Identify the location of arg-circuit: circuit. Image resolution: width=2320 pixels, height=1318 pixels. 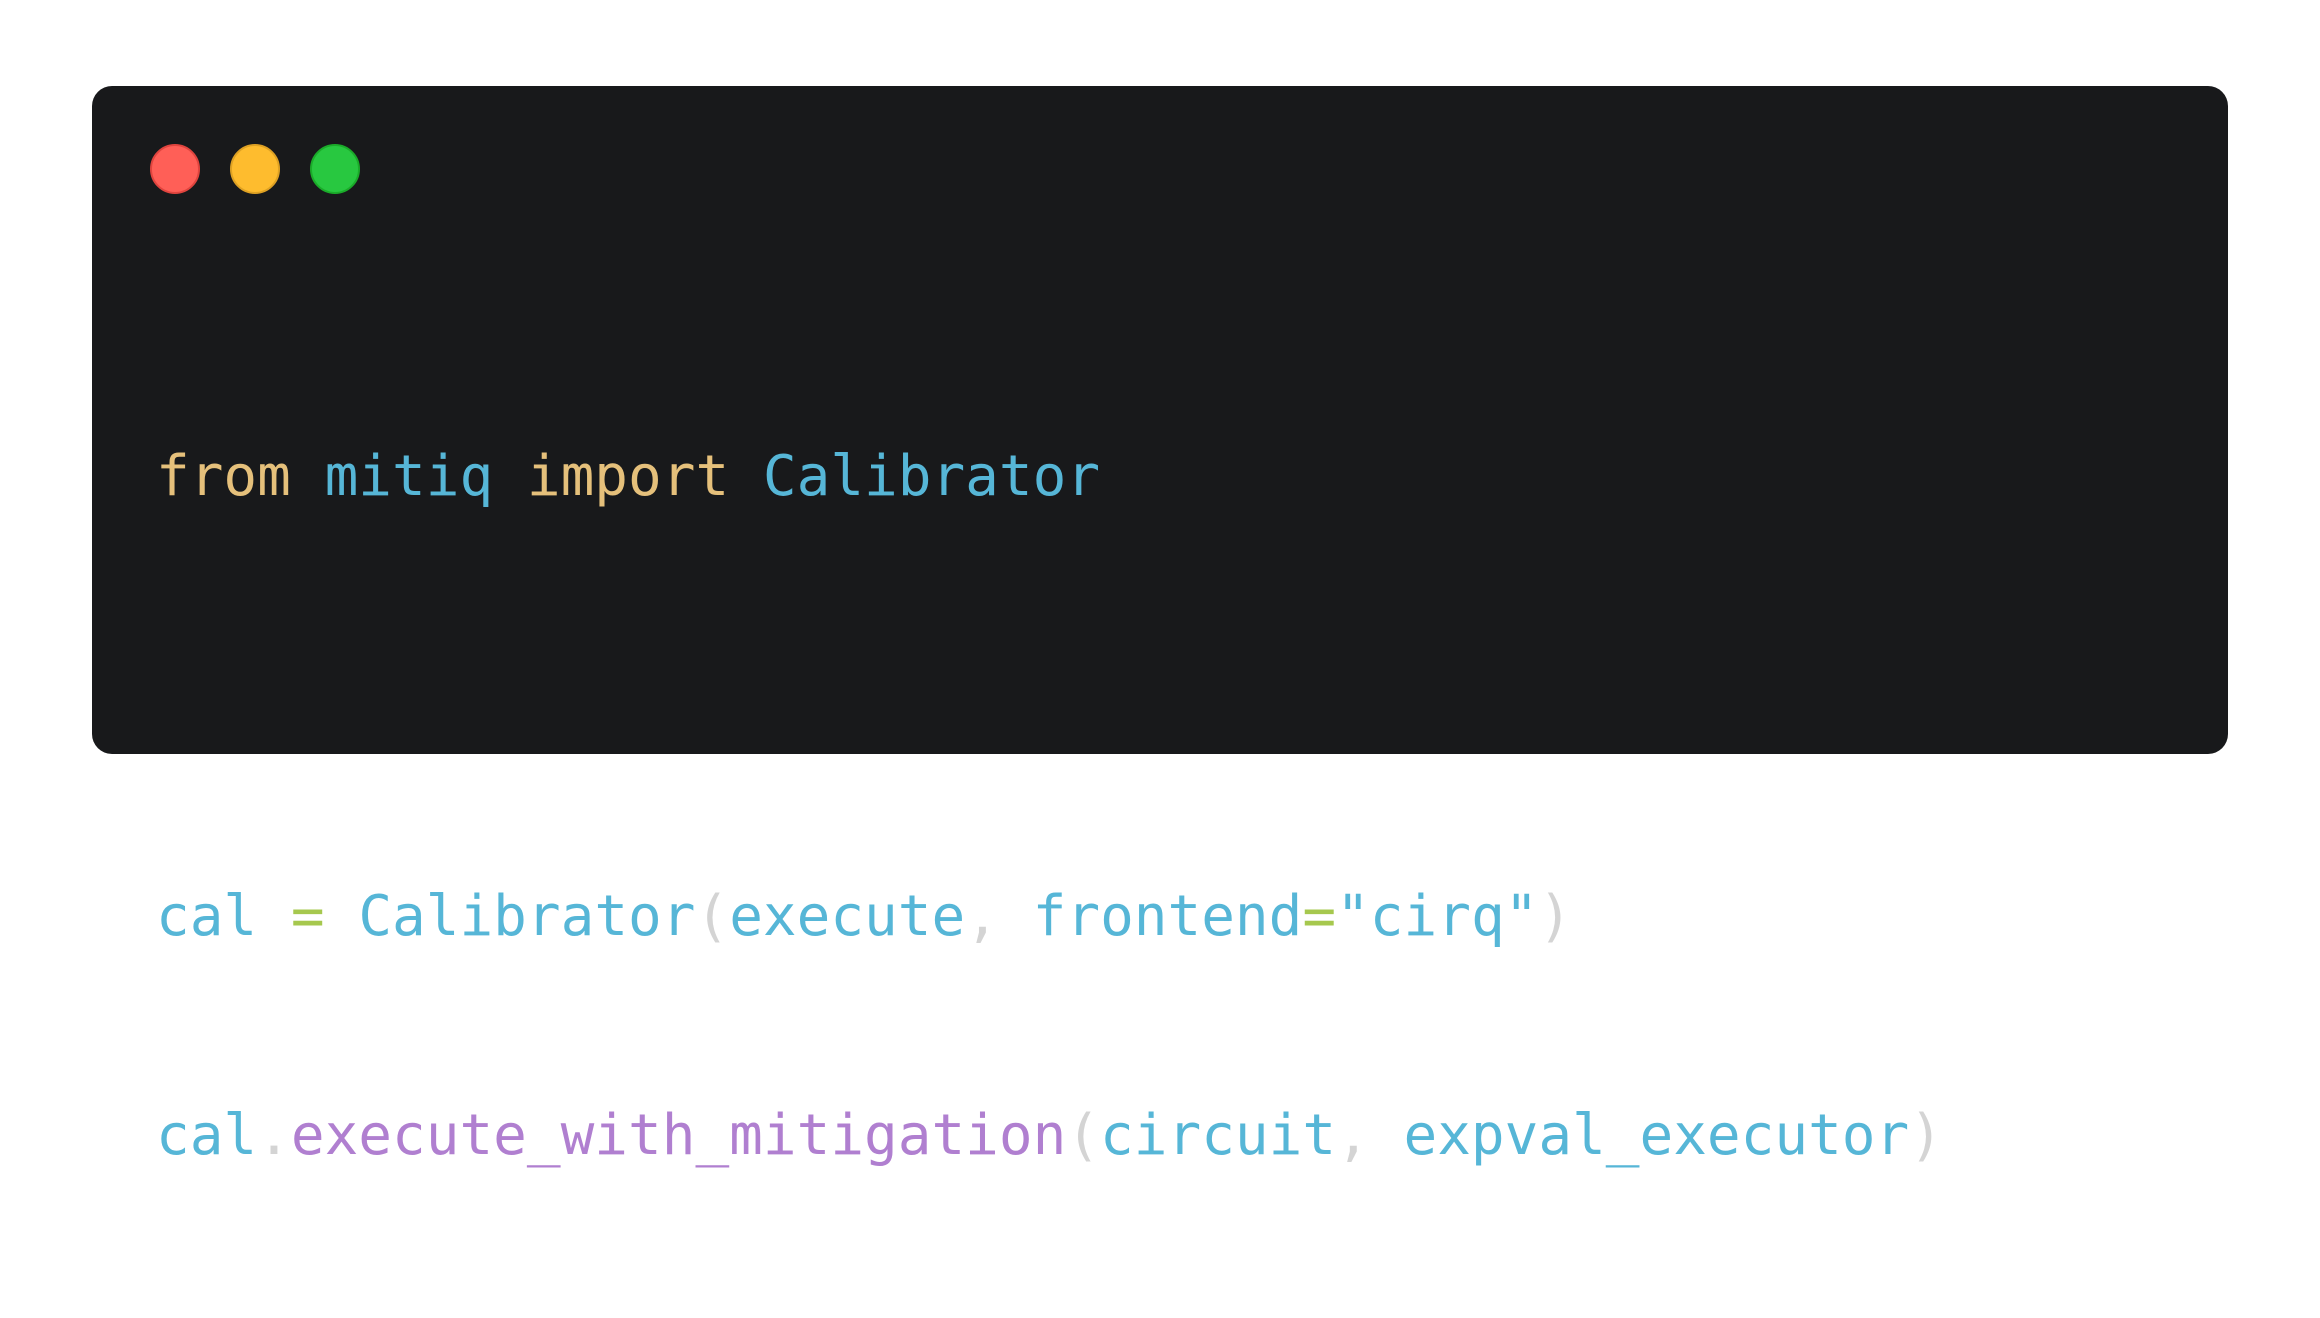
(1218, 1135).